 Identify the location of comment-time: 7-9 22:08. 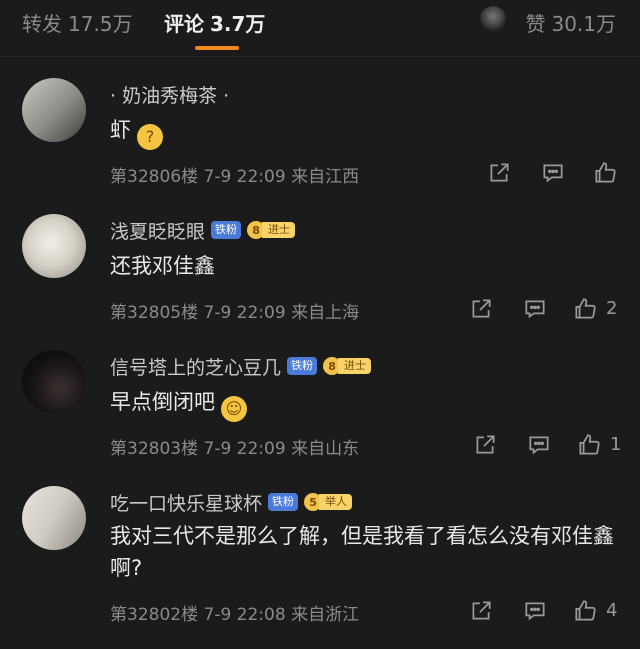
(244, 615).